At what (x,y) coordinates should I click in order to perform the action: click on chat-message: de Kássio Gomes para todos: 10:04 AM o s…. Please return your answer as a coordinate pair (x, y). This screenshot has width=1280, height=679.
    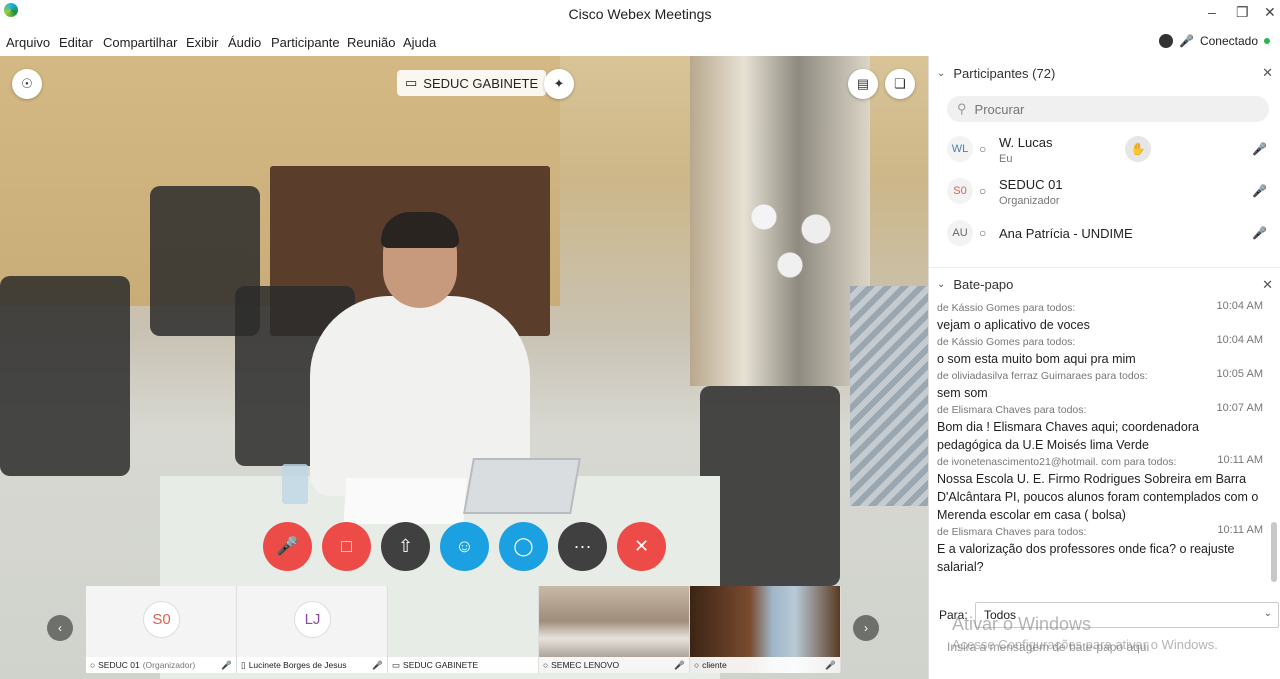
    Looking at the image, I should click on (1100, 350).